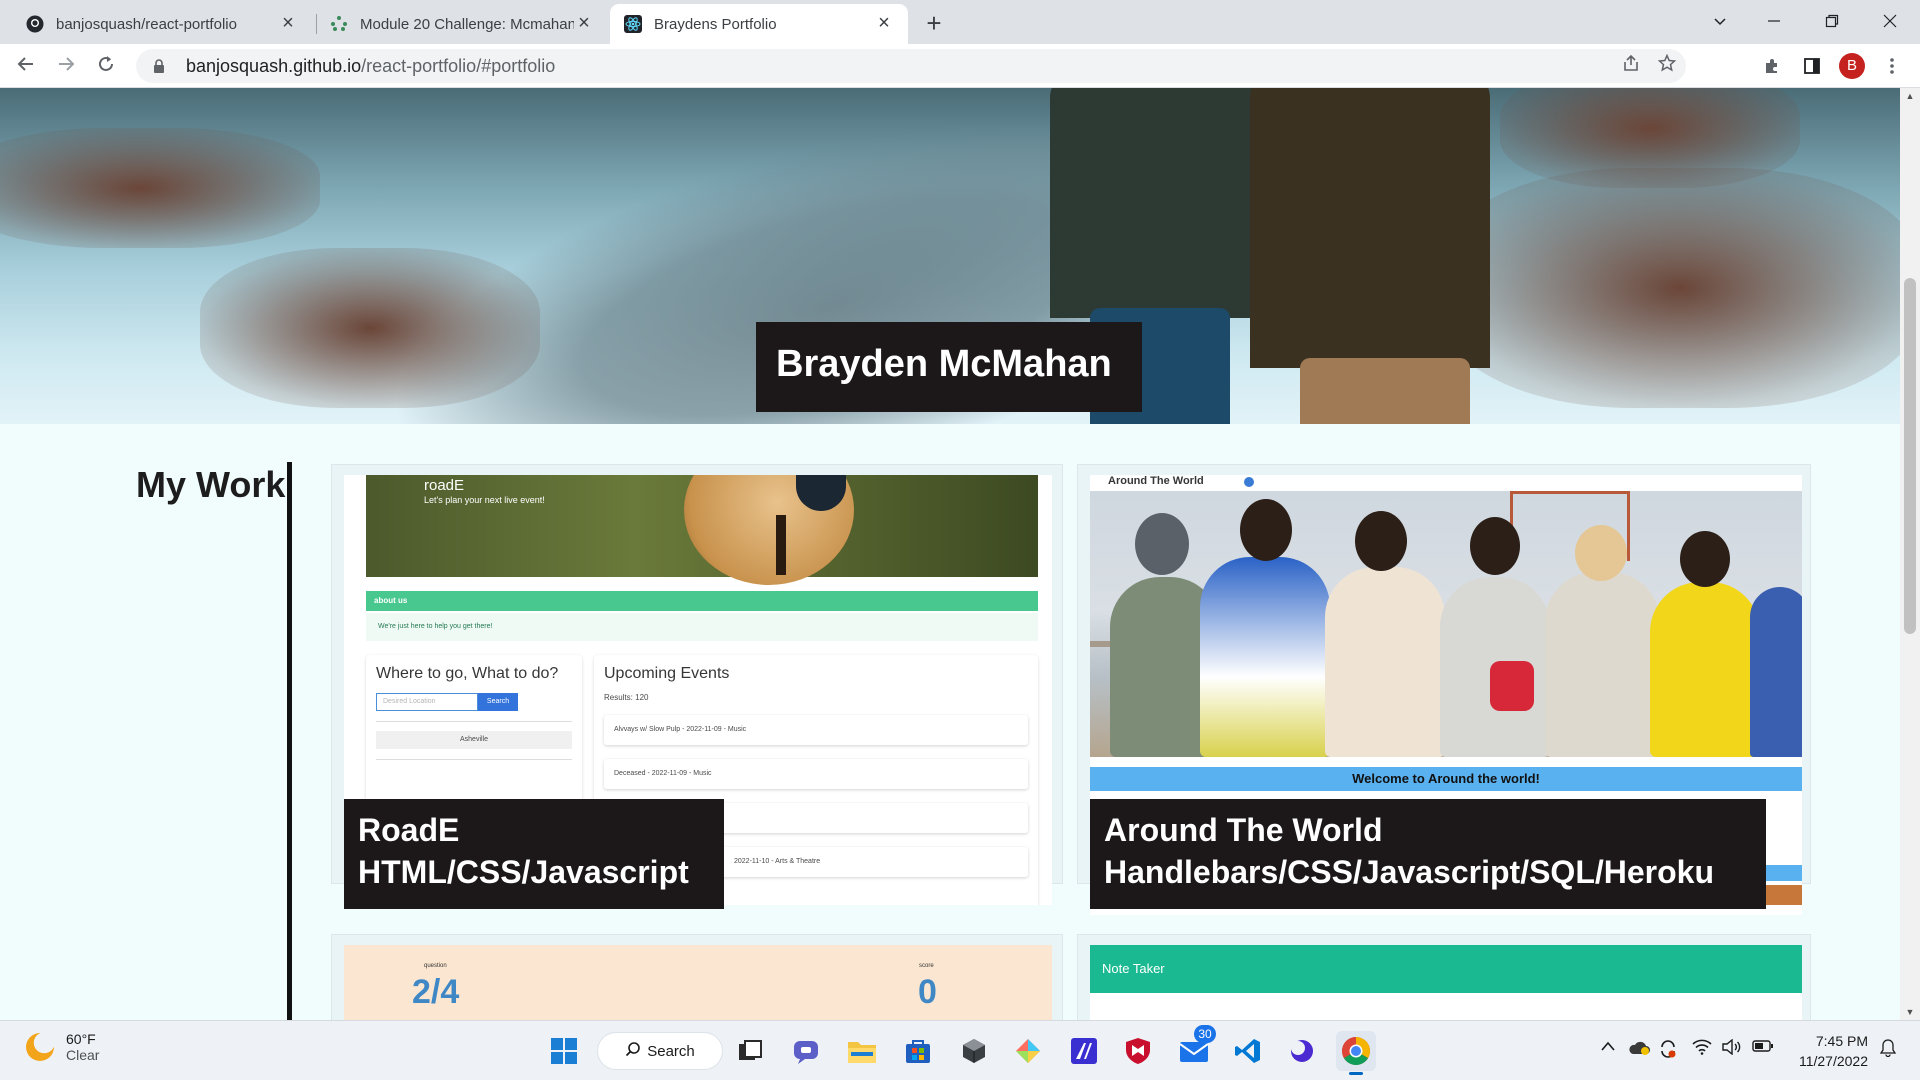 This screenshot has height=1080, width=1920. What do you see at coordinates (934, 24) in the screenshot?
I see `new-tab-button: +` at bounding box center [934, 24].